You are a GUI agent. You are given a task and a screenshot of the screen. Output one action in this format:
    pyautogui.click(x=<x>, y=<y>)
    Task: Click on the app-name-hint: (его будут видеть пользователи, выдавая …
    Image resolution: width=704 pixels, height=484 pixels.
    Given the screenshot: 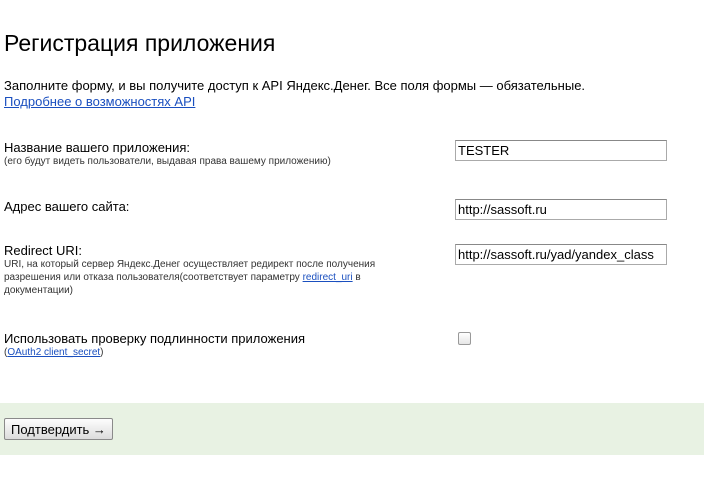 What is the action you would take?
    pyautogui.click(x=167, y=161)
    